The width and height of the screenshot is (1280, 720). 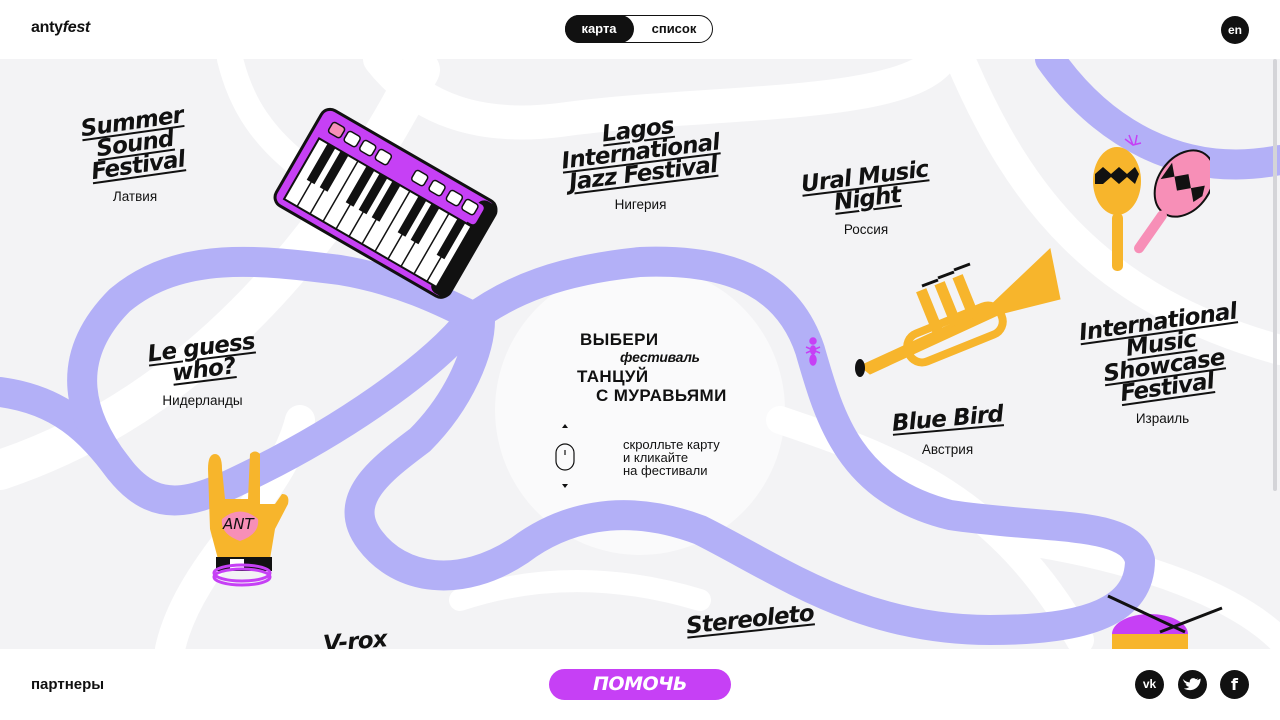 What do you see at coordinates (599, 28) in the screenshot?
I see `map-view-tab: карта` at bounding box center [599, 28].